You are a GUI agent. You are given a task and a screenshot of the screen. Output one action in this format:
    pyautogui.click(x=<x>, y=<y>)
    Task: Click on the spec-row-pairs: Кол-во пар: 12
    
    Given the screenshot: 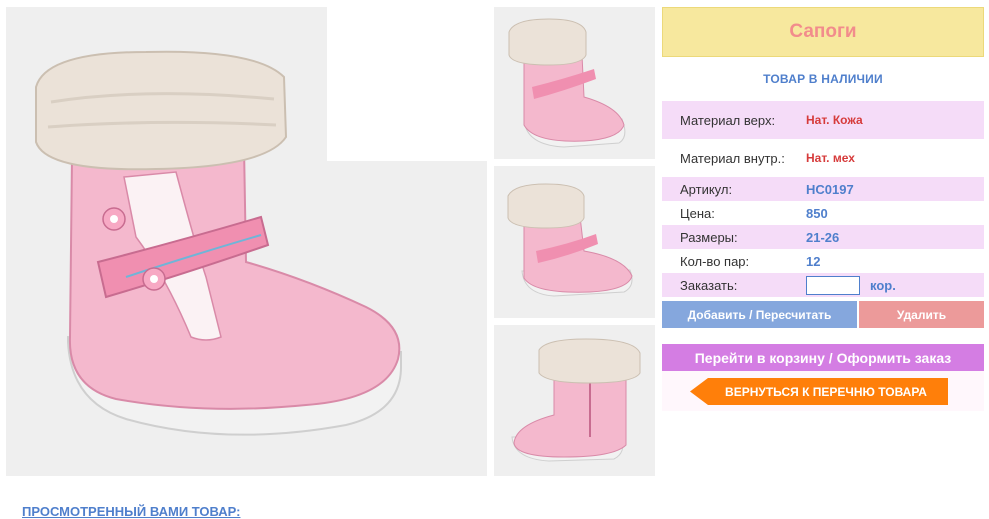 What is the action you would take?
    pyautogui.click(x=823, y=261)
    